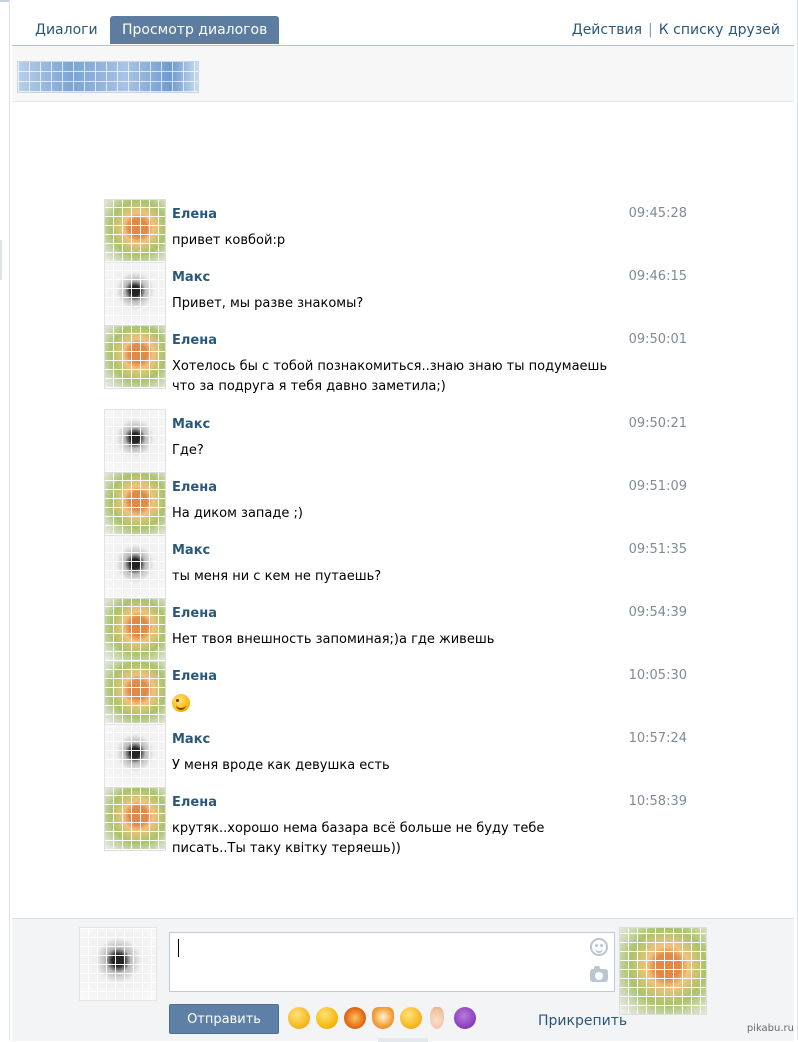 The width and height of the screenshot is (798, 1042). What do you see at coordinates (599, 974) in the screenshot?
I see `camera-icon` at bounding box center [599, 974].